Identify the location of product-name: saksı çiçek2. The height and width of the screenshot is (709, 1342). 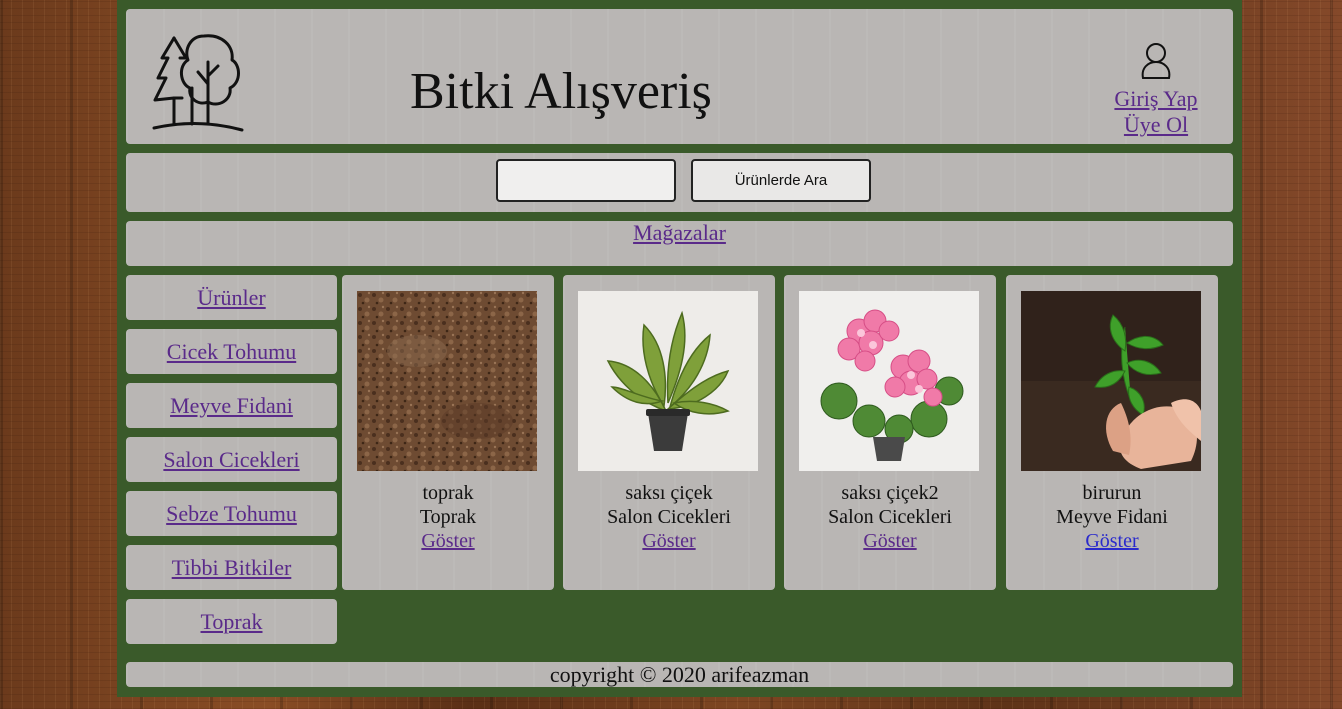
(890, 493).